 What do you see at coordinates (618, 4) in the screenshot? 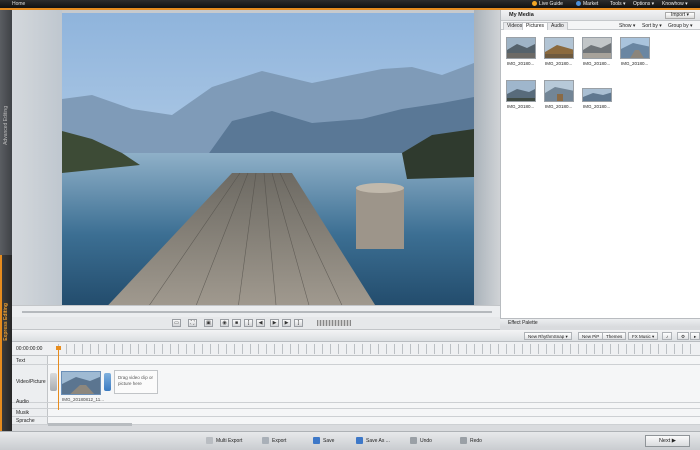
I see `tools-menu: Tools ▾` at bounding box center [618, 4].